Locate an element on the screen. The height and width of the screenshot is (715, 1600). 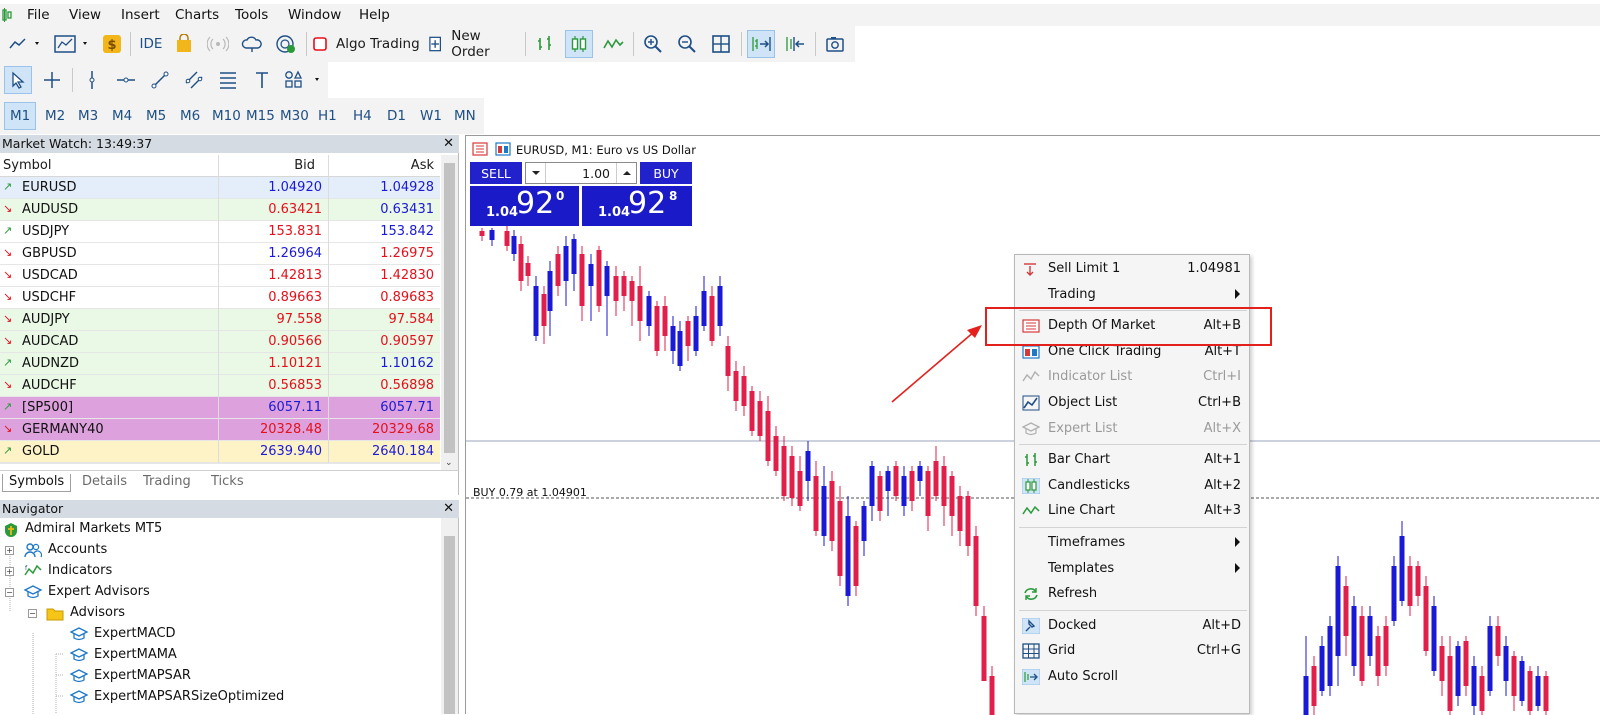
tab-symbols: Symbols is located at coordinates (37, 483).